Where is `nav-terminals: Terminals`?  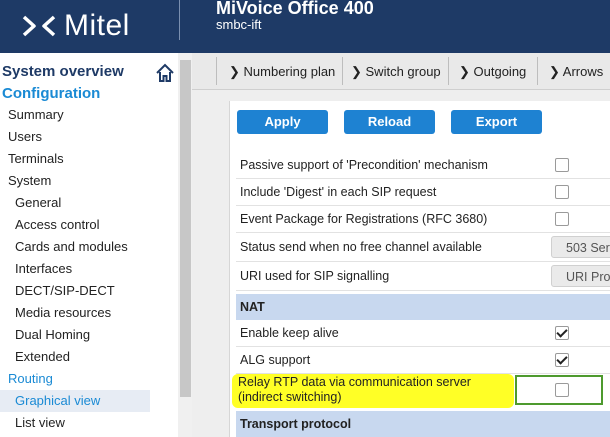 nav-terminals: Terminals is located at coordinates (93, 158).